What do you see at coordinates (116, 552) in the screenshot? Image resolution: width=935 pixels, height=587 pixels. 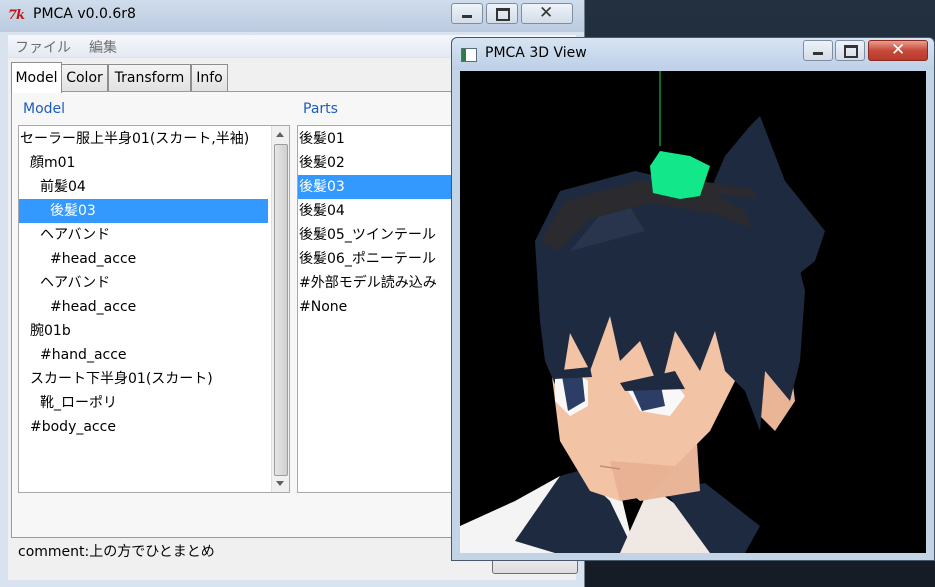 I see `comment-text: comment:上の方でひとまとめ` at bounding box center [116, 552].